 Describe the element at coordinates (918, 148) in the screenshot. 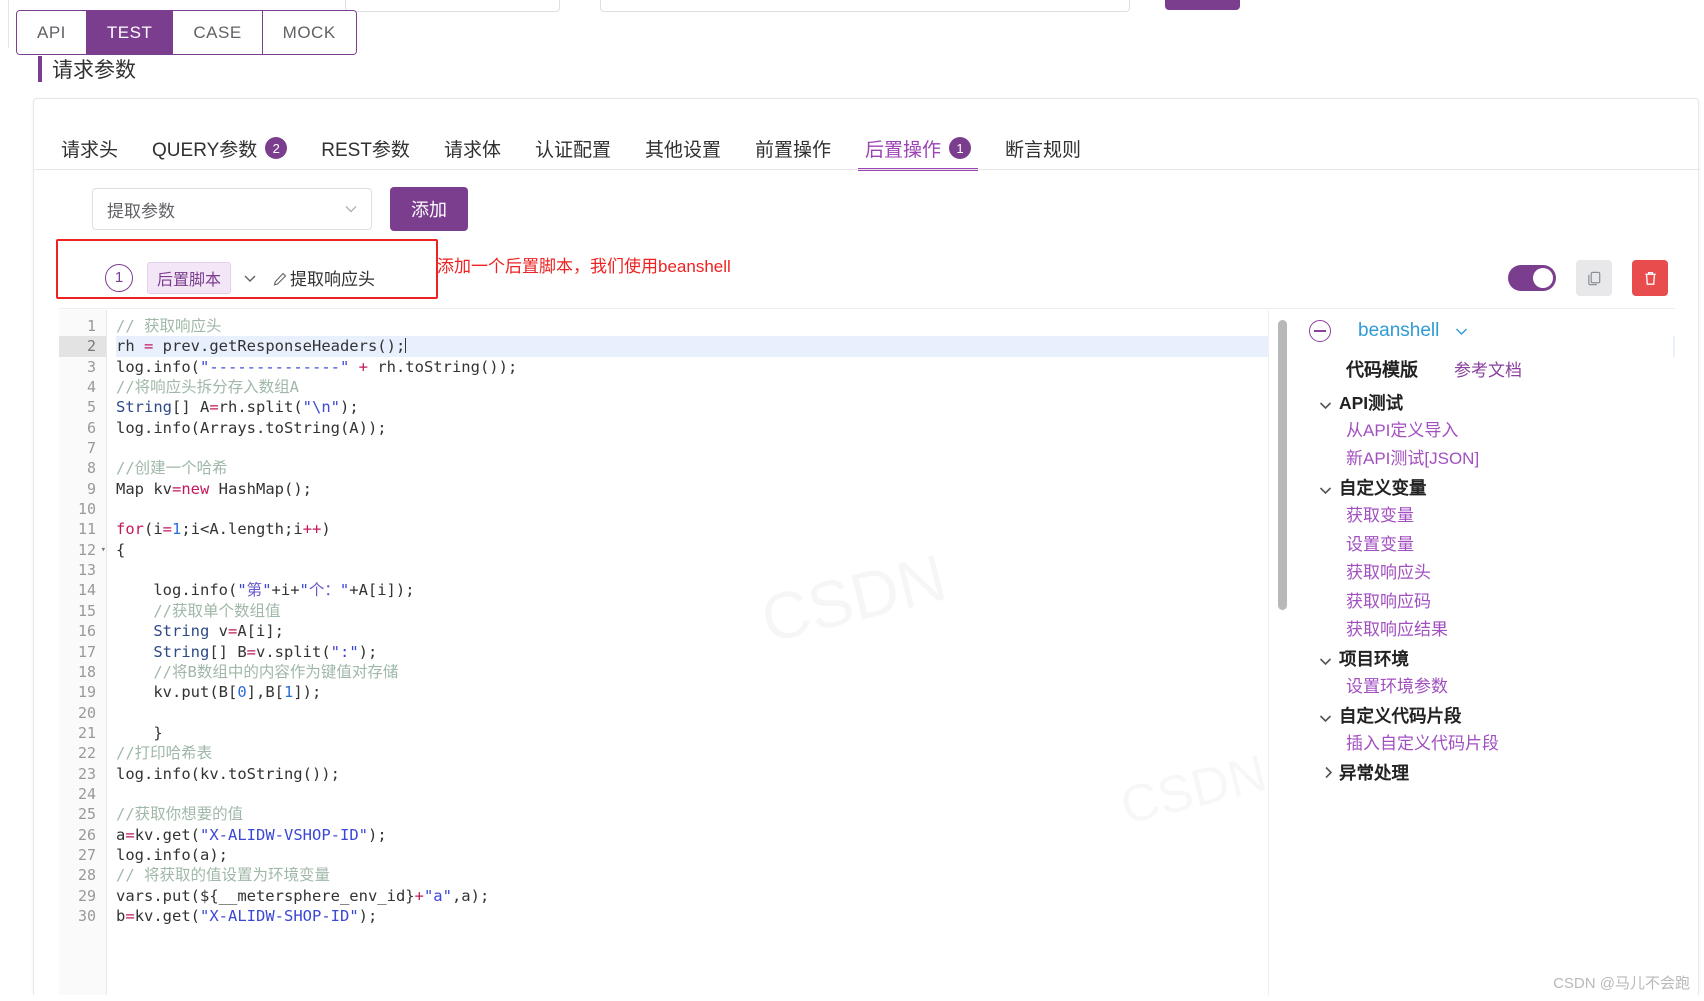

I see `subtab-post-operation: 后置操作 1` at that location.